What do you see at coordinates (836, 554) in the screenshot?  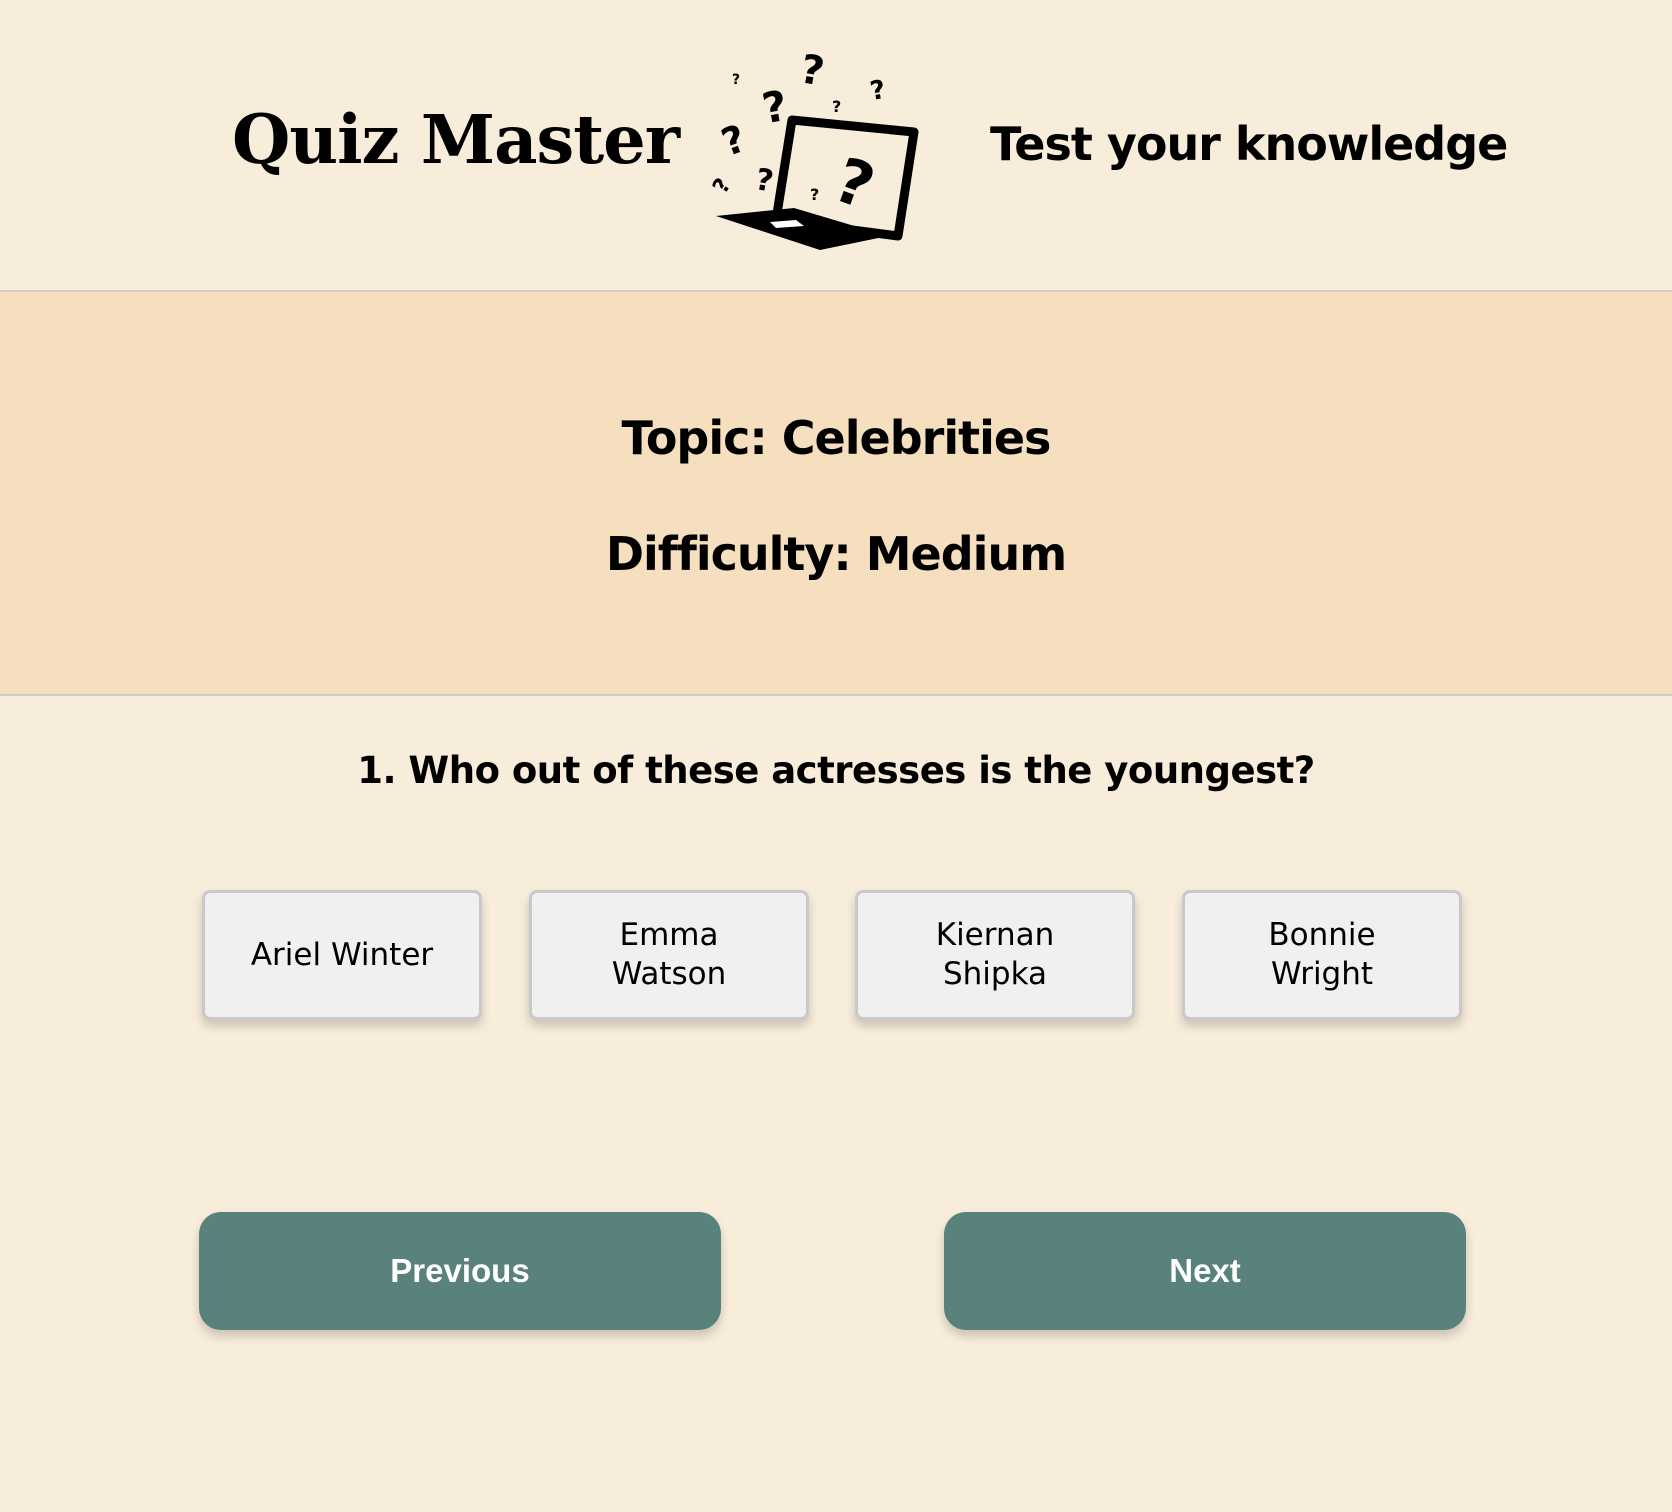 I see `quiz-difficulty: Difficulty: Medium` at bounding box center [836, 554].